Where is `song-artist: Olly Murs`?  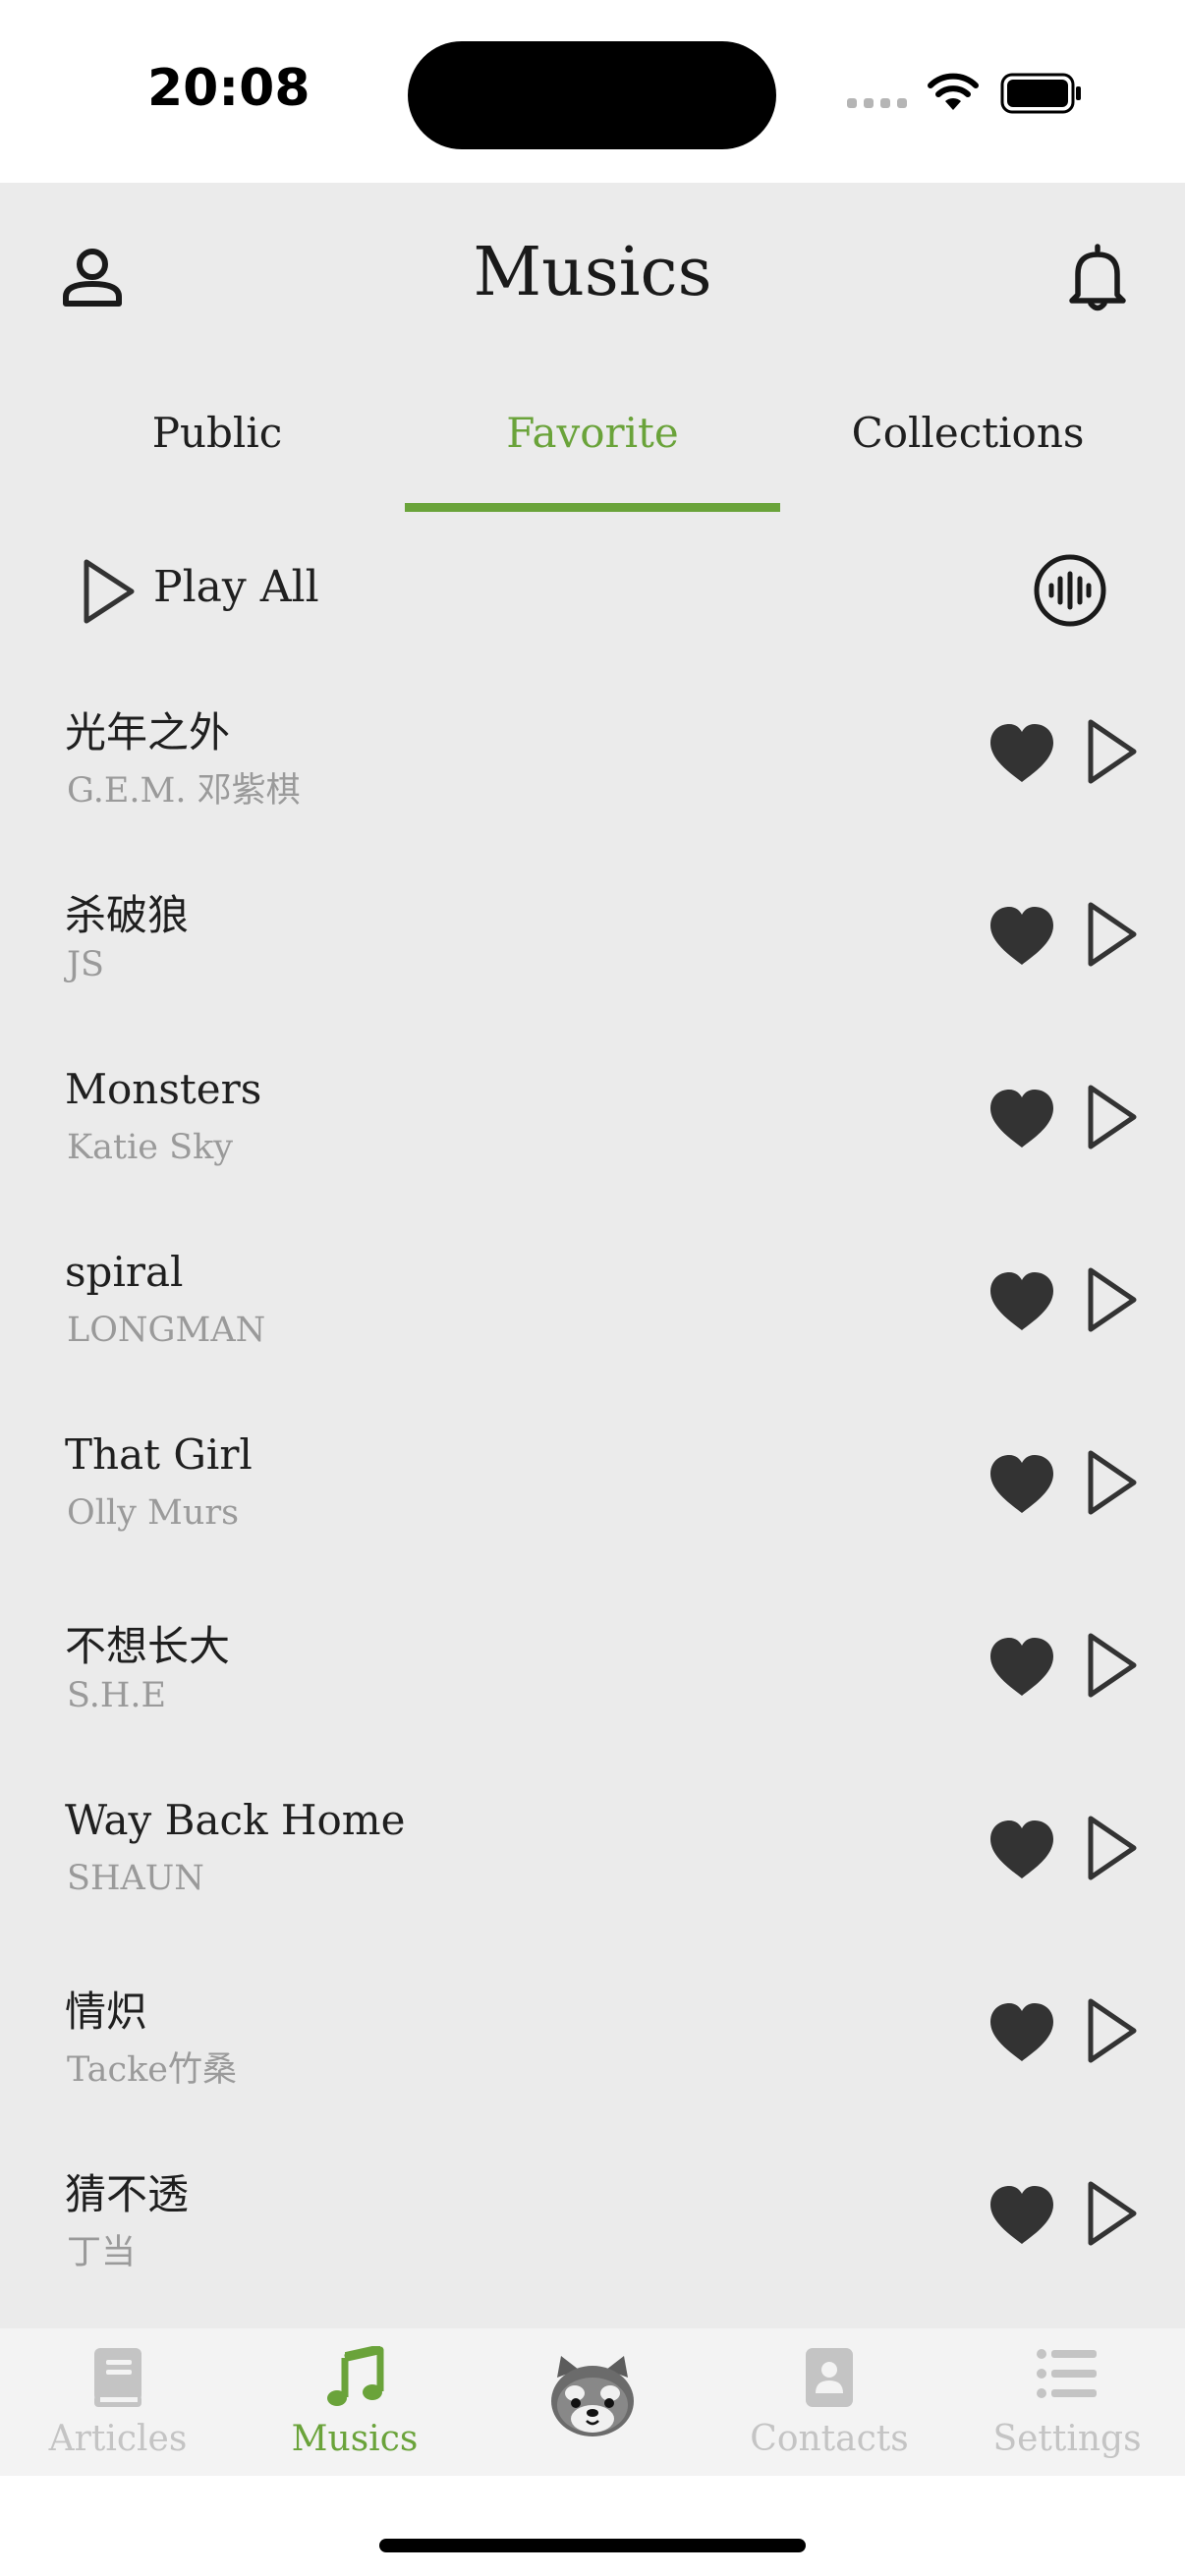
song-artist: Olly Murs is located at coordinates (153, 1513).